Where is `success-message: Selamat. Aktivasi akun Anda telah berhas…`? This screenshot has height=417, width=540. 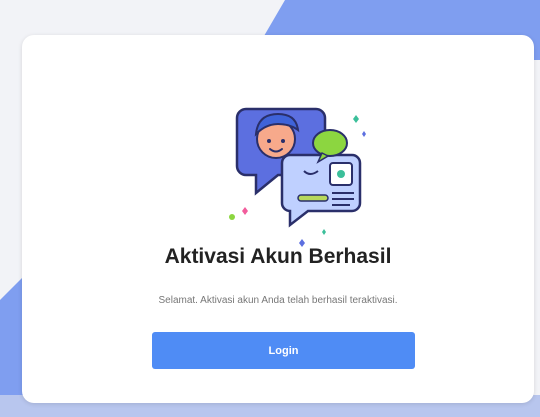 success-message: Selamat. Aktivasi akun Anda telah berhas… is located at coordinates (278, 300).